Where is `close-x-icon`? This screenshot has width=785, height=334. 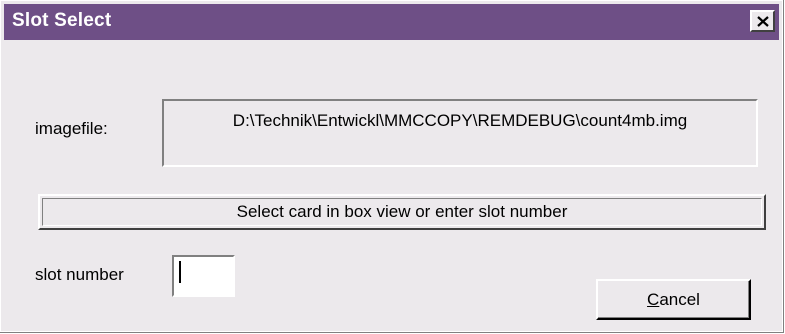 close-x-icon is located at coordinates (762, 21).